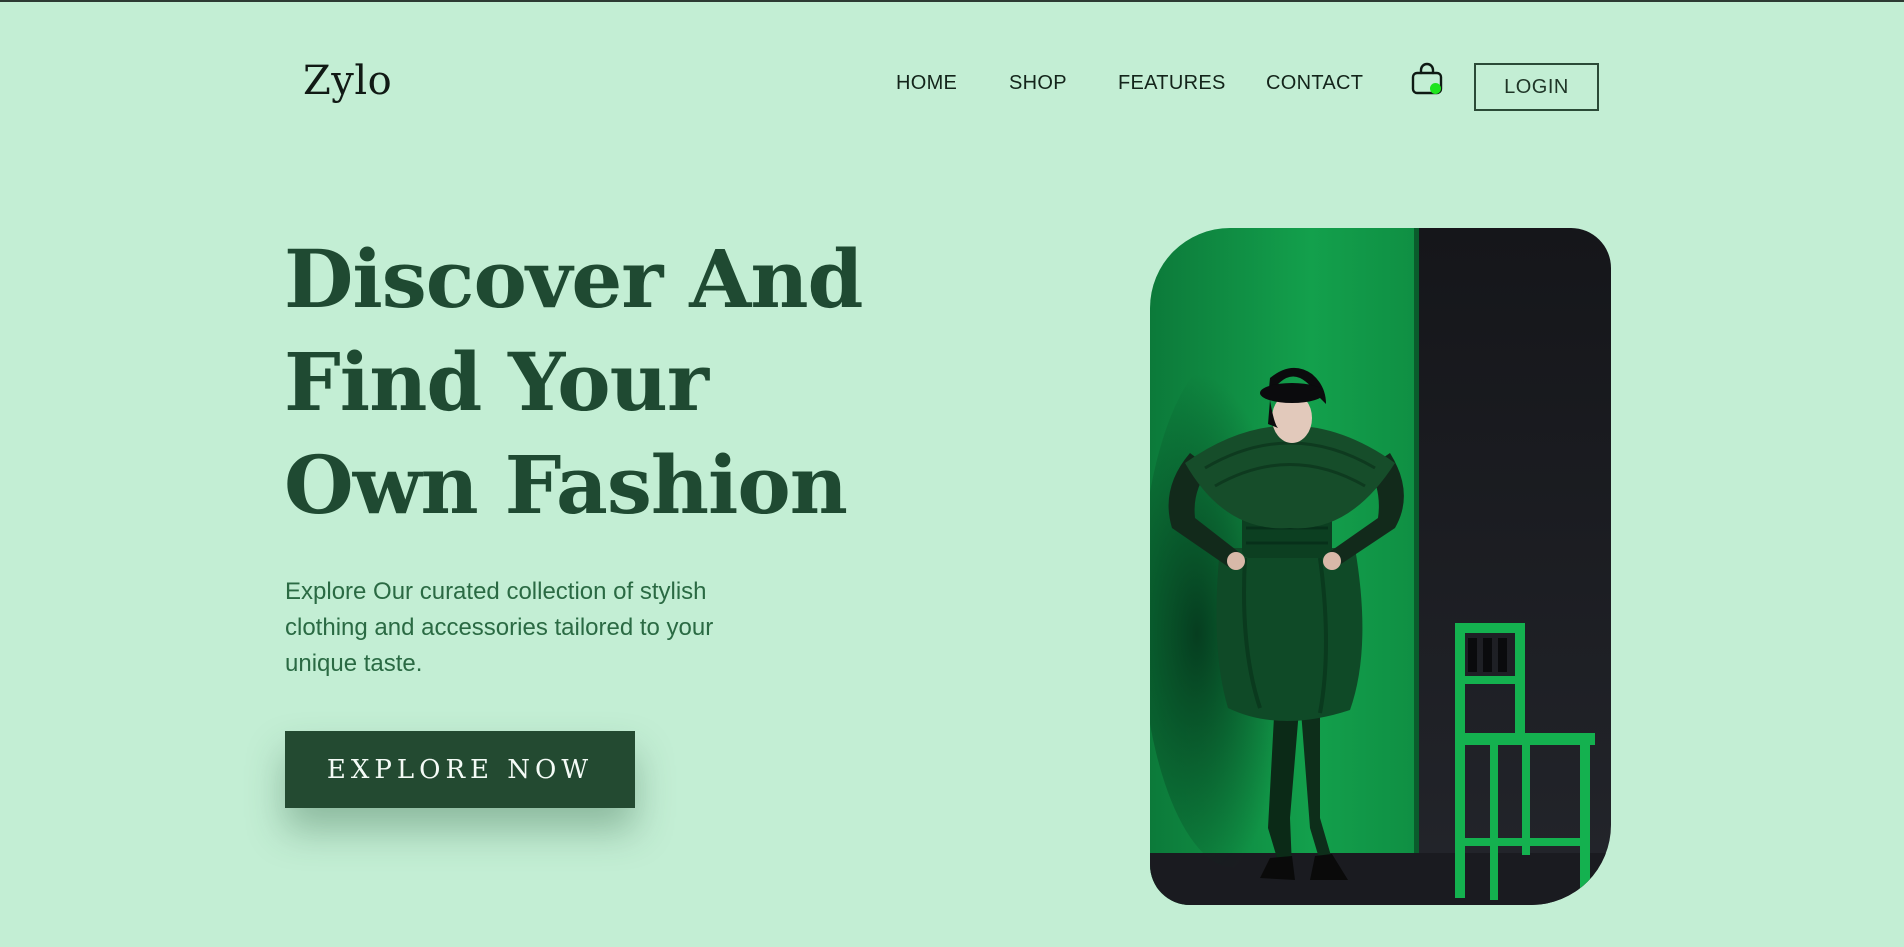 This screenshot has width=1904, height=947. What do you see at coordinates (1536, 87) in the screenshot?
I see `login-button: LOGIN` at bounding box center [1536, 87].